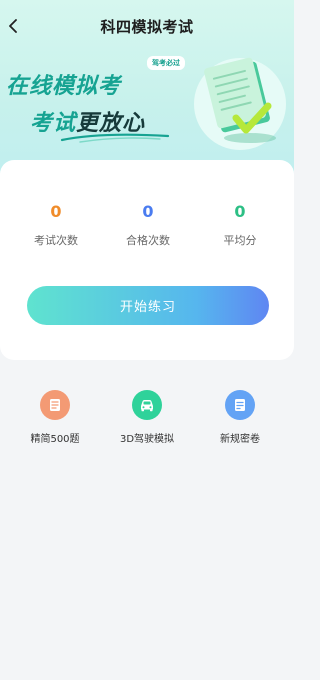  I want to click on back-button, so click(13, 26).